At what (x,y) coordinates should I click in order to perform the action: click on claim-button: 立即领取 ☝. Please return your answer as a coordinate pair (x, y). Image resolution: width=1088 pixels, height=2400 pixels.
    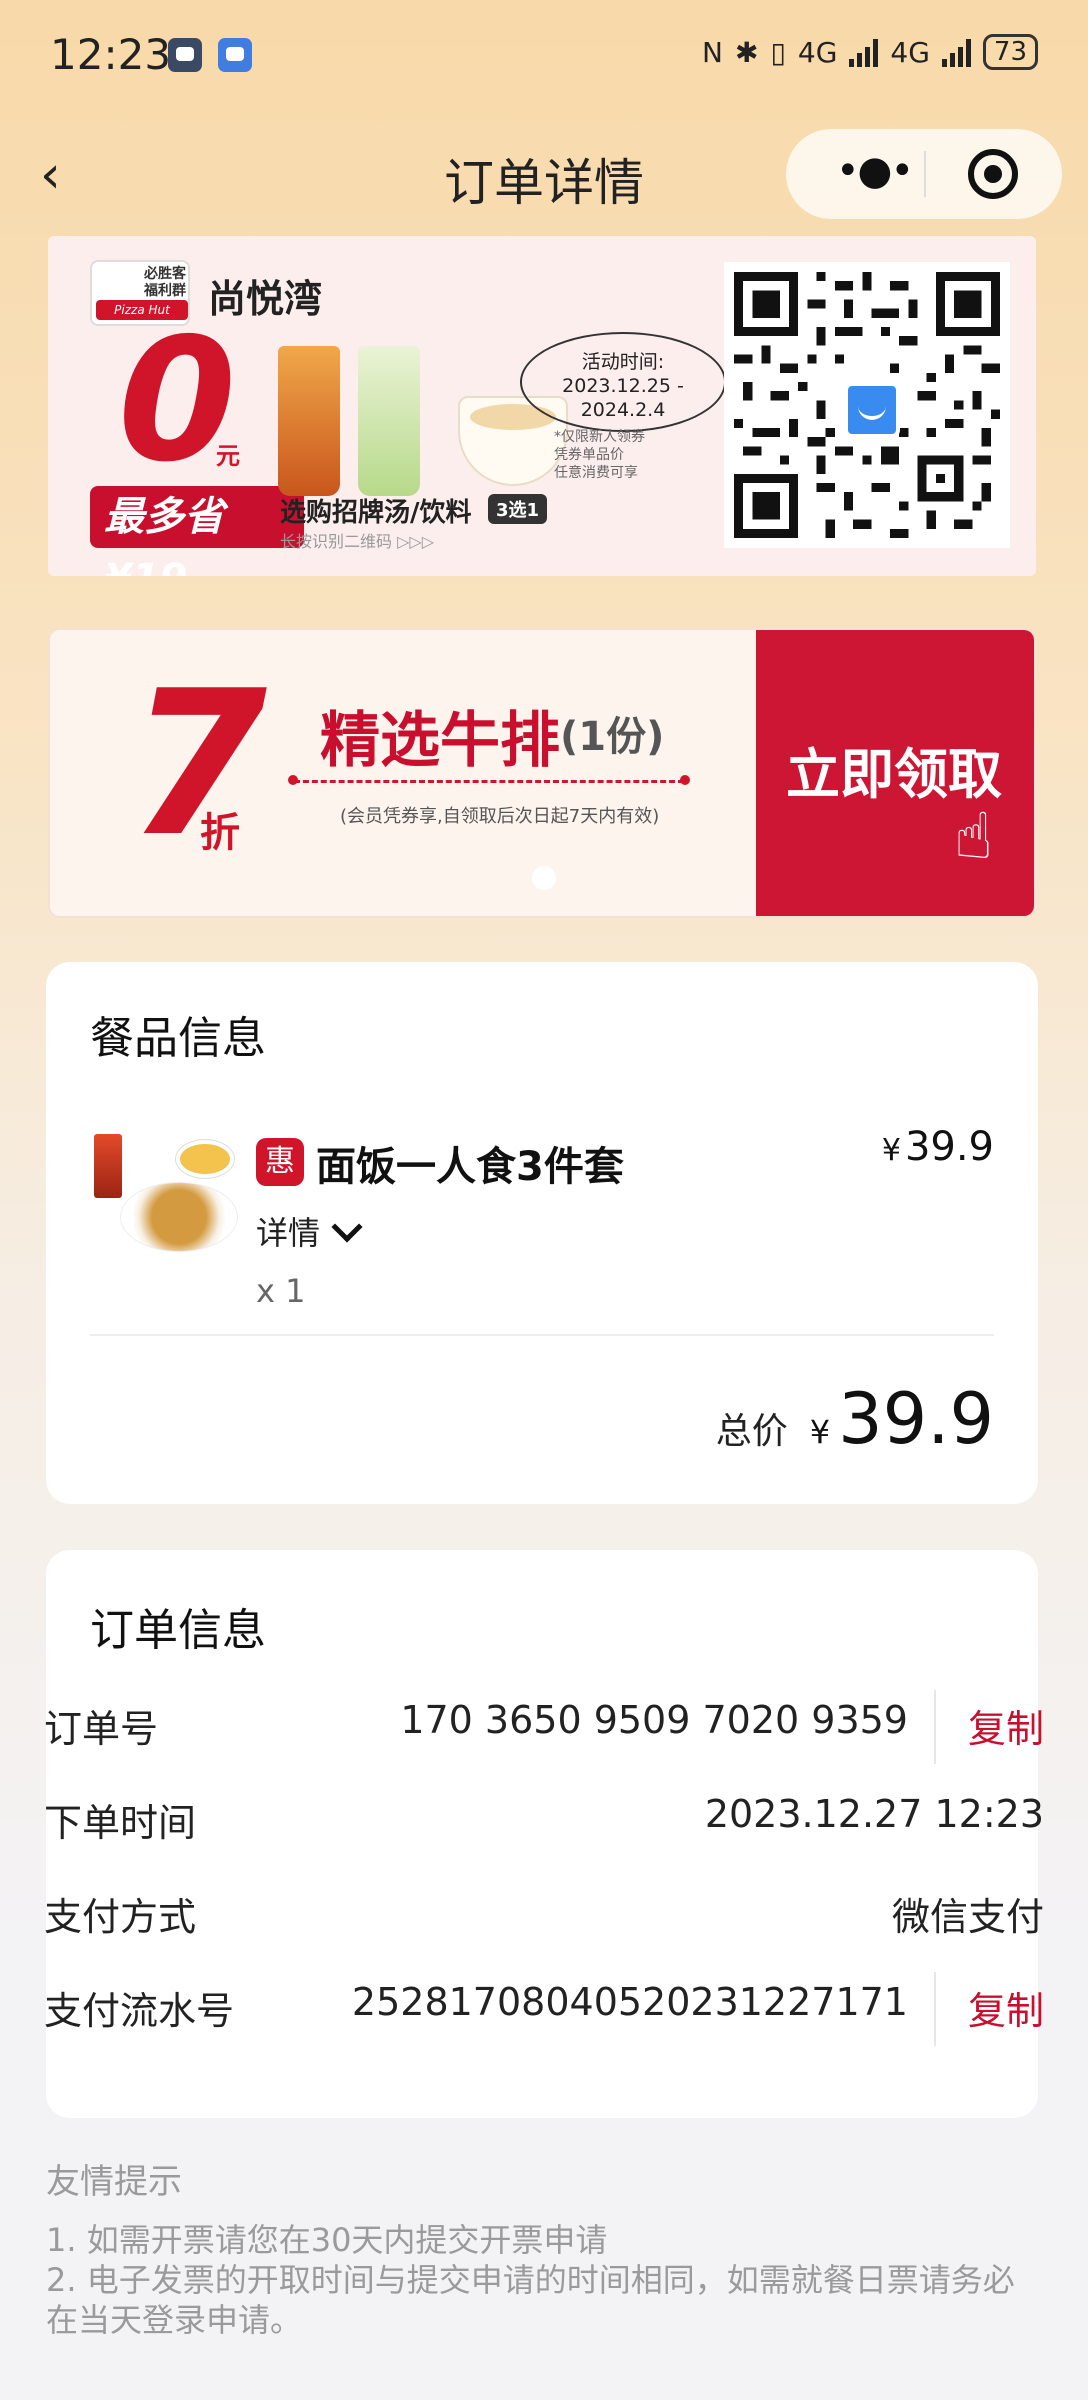
    Looking at the image, I should click on (895, 773).